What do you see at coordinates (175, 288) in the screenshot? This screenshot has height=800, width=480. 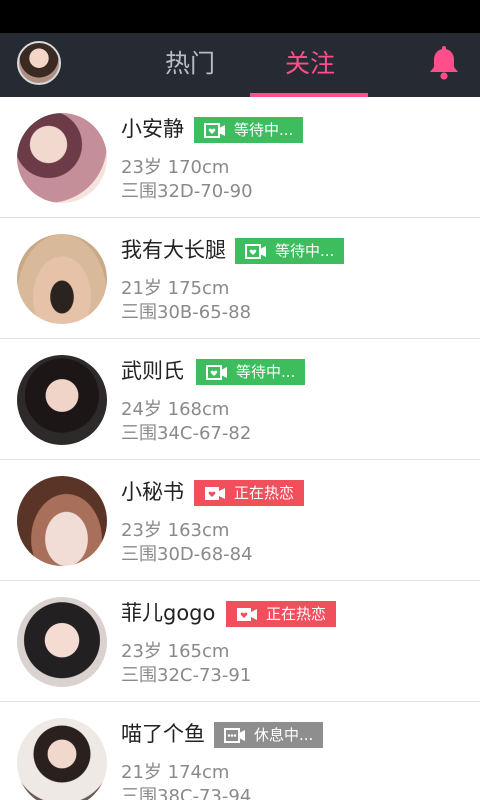 I see `age-height: 21岁 175cm` at bounding box center [175, 288].